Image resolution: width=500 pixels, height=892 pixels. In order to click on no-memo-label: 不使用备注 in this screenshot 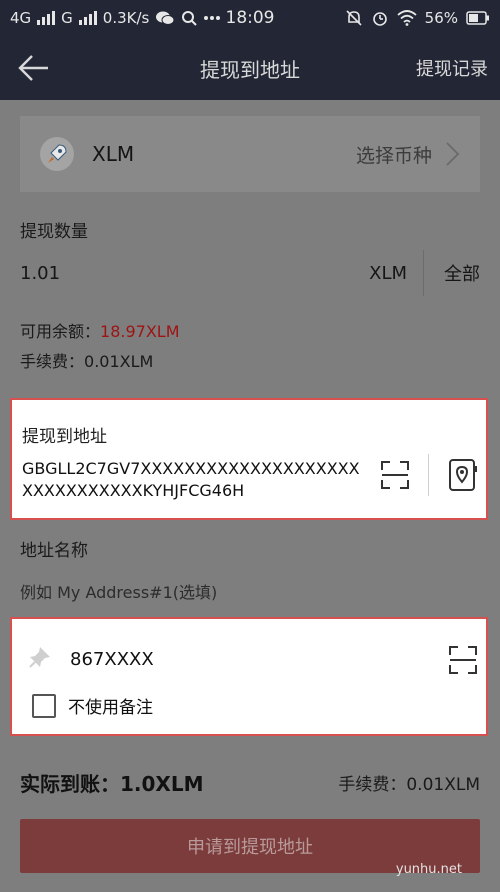, I will do `click(110, 708)`.